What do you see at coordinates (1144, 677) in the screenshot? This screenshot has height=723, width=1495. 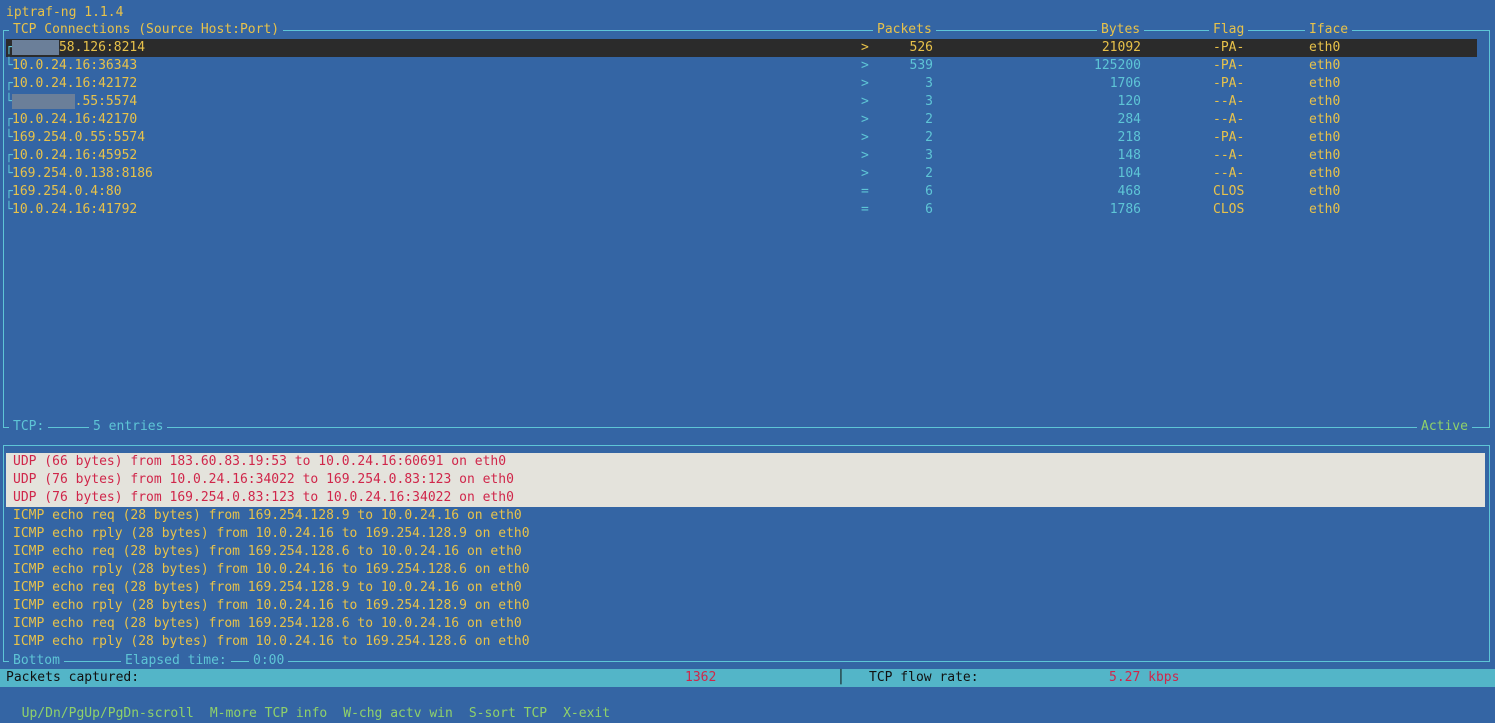 I see `flow-rate-value: 5.27 kbps` at bounding box center [1144, 677].